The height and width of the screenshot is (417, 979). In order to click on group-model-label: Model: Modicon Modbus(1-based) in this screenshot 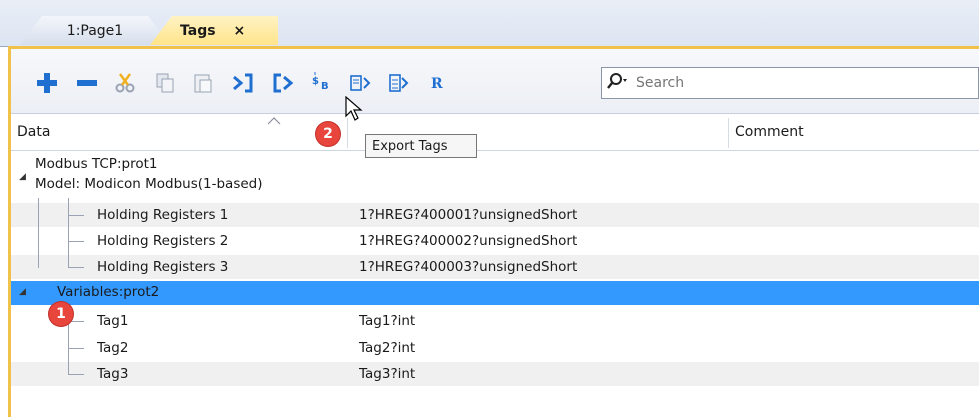, I will do `click(149, 184)`.